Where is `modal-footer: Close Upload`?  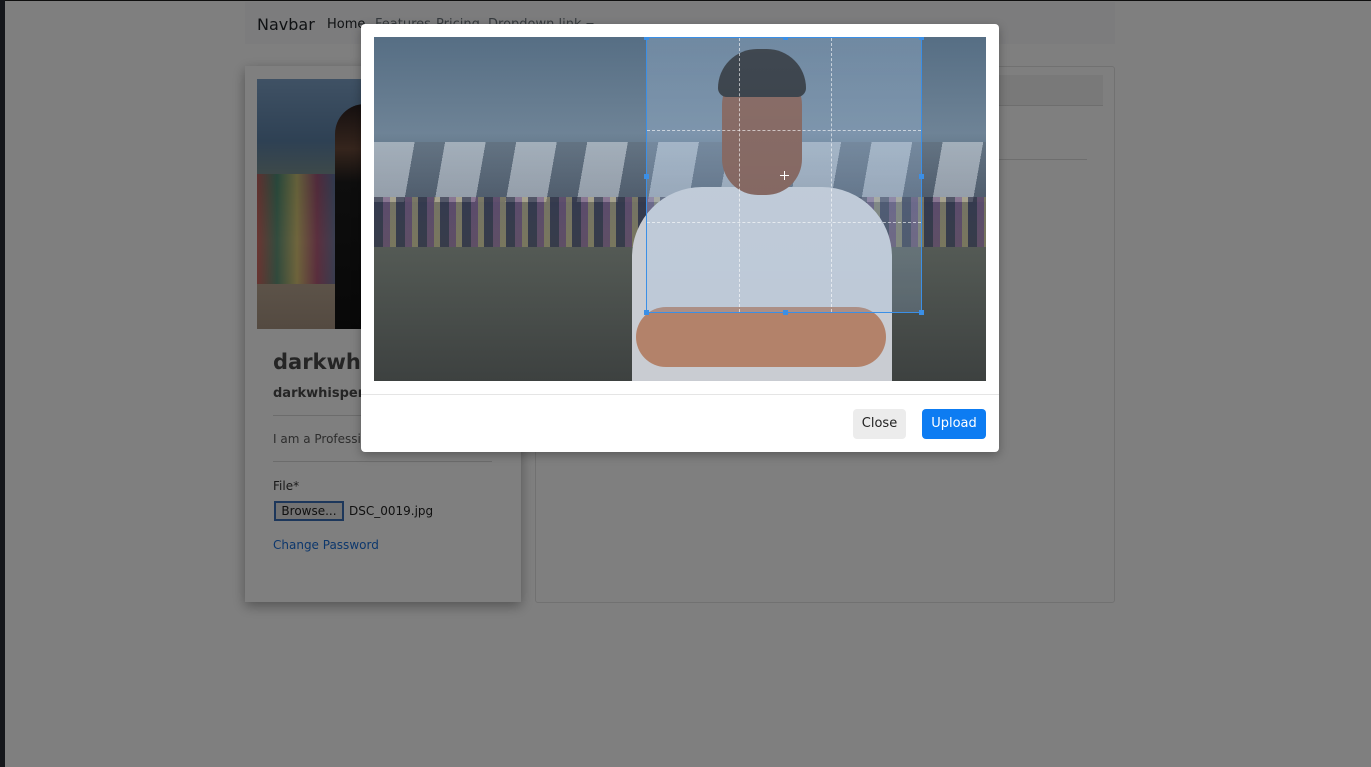 modal-footer: Close Upload is located at coordinates (680, 423).